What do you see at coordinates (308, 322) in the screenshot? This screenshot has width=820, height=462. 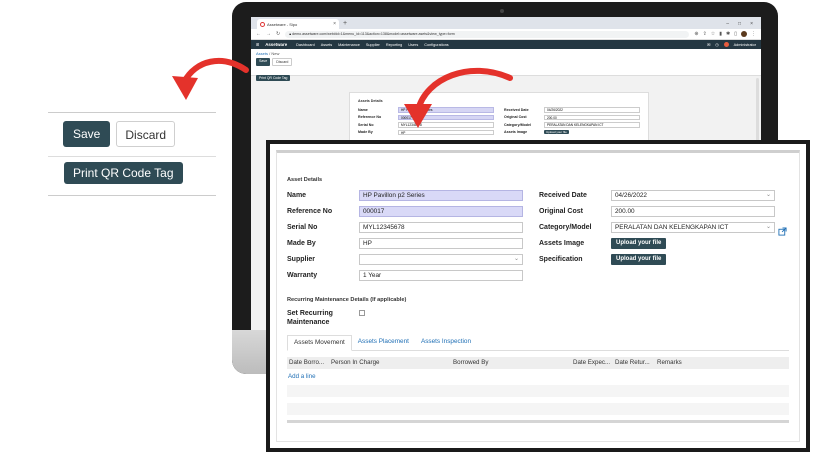 I see `recurring-label-line2: Maintenance` at bounding box center [308, 322].